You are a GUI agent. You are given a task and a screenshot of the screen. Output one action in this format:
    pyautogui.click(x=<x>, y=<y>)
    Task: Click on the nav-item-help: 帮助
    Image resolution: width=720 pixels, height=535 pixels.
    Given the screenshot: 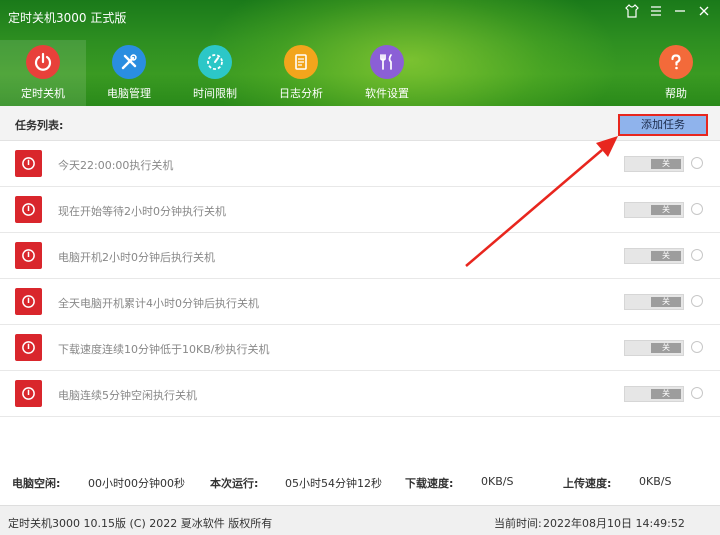 What is the action you would take?
    pyautogui.click(x=676, y=73)
    